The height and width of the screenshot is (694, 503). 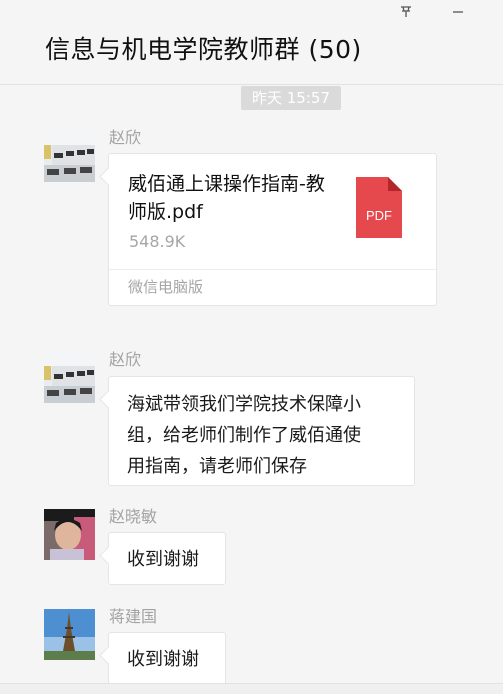 I want to click on svg-text: PDF, so click(x=379, y=215).